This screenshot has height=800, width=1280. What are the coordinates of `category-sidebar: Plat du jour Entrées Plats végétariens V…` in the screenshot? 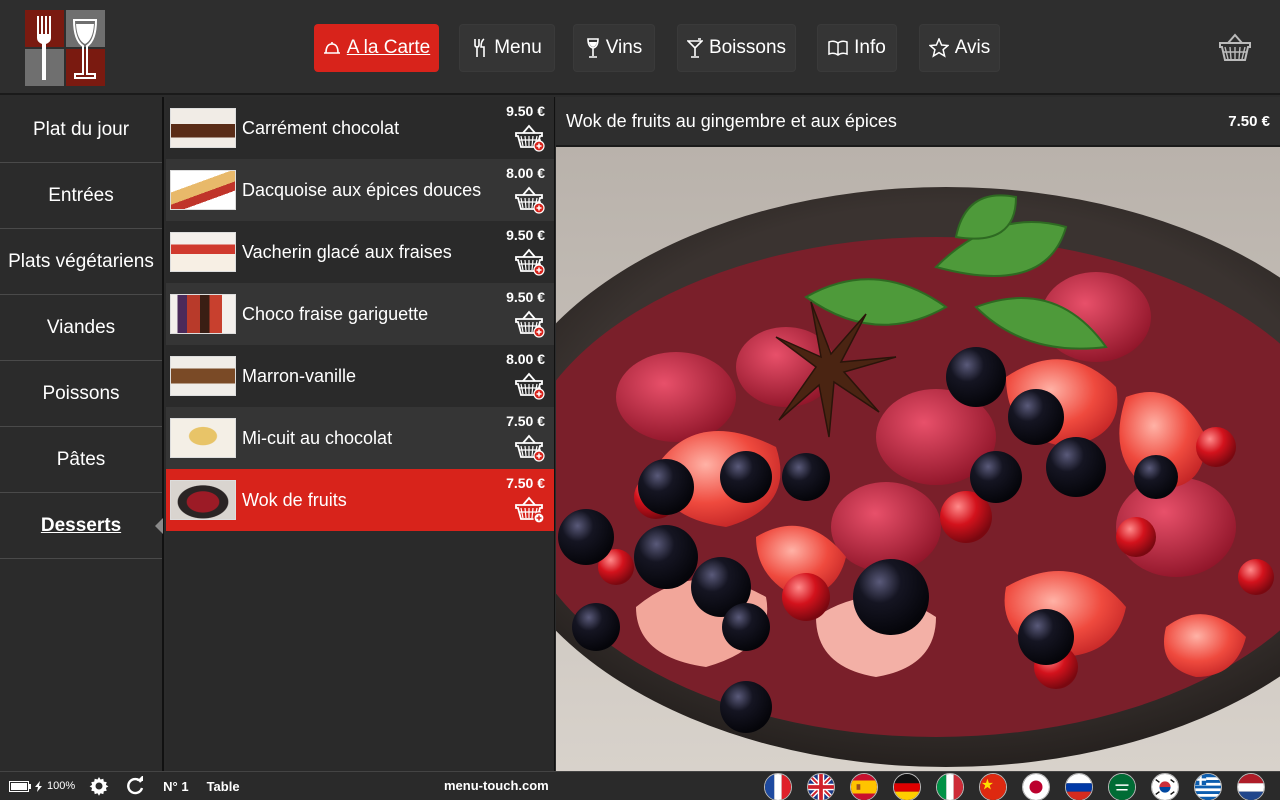 It's located at (82, 434).